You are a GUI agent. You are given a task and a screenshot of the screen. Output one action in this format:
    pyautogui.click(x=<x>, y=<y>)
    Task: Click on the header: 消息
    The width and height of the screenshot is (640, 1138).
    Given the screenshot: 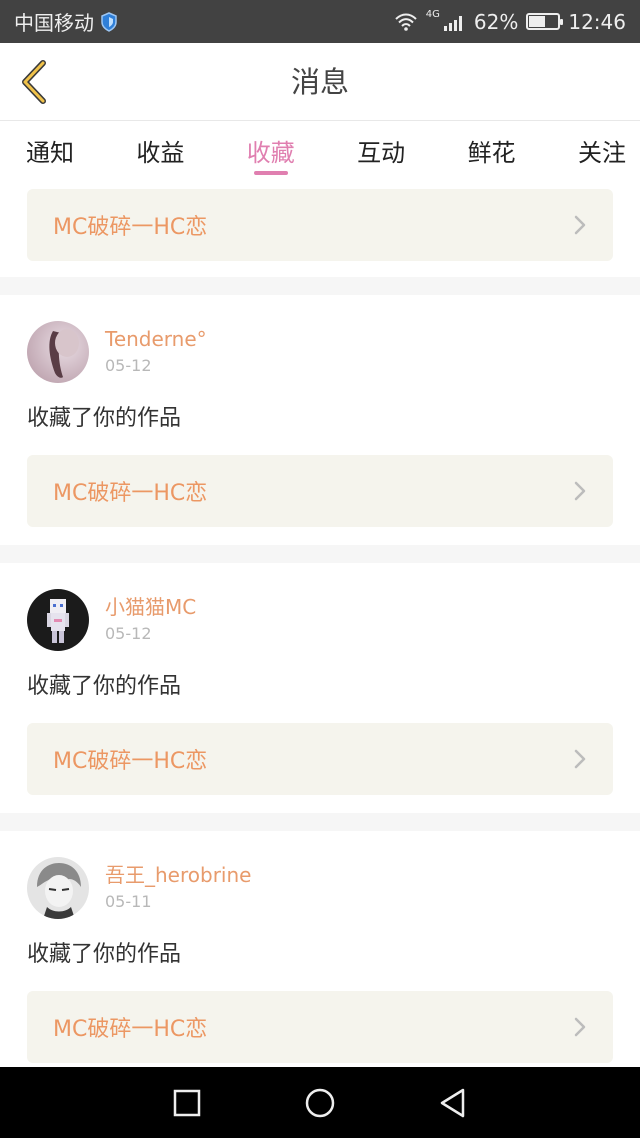 What is the action you would take?
    pyautogui.click(x=320, y=82)
    